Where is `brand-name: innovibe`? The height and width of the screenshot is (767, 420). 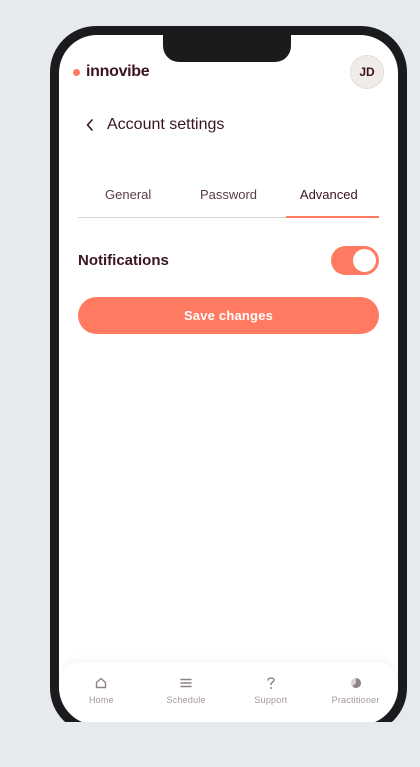 brand-name: innovibe is located at coordinates (118, 71).